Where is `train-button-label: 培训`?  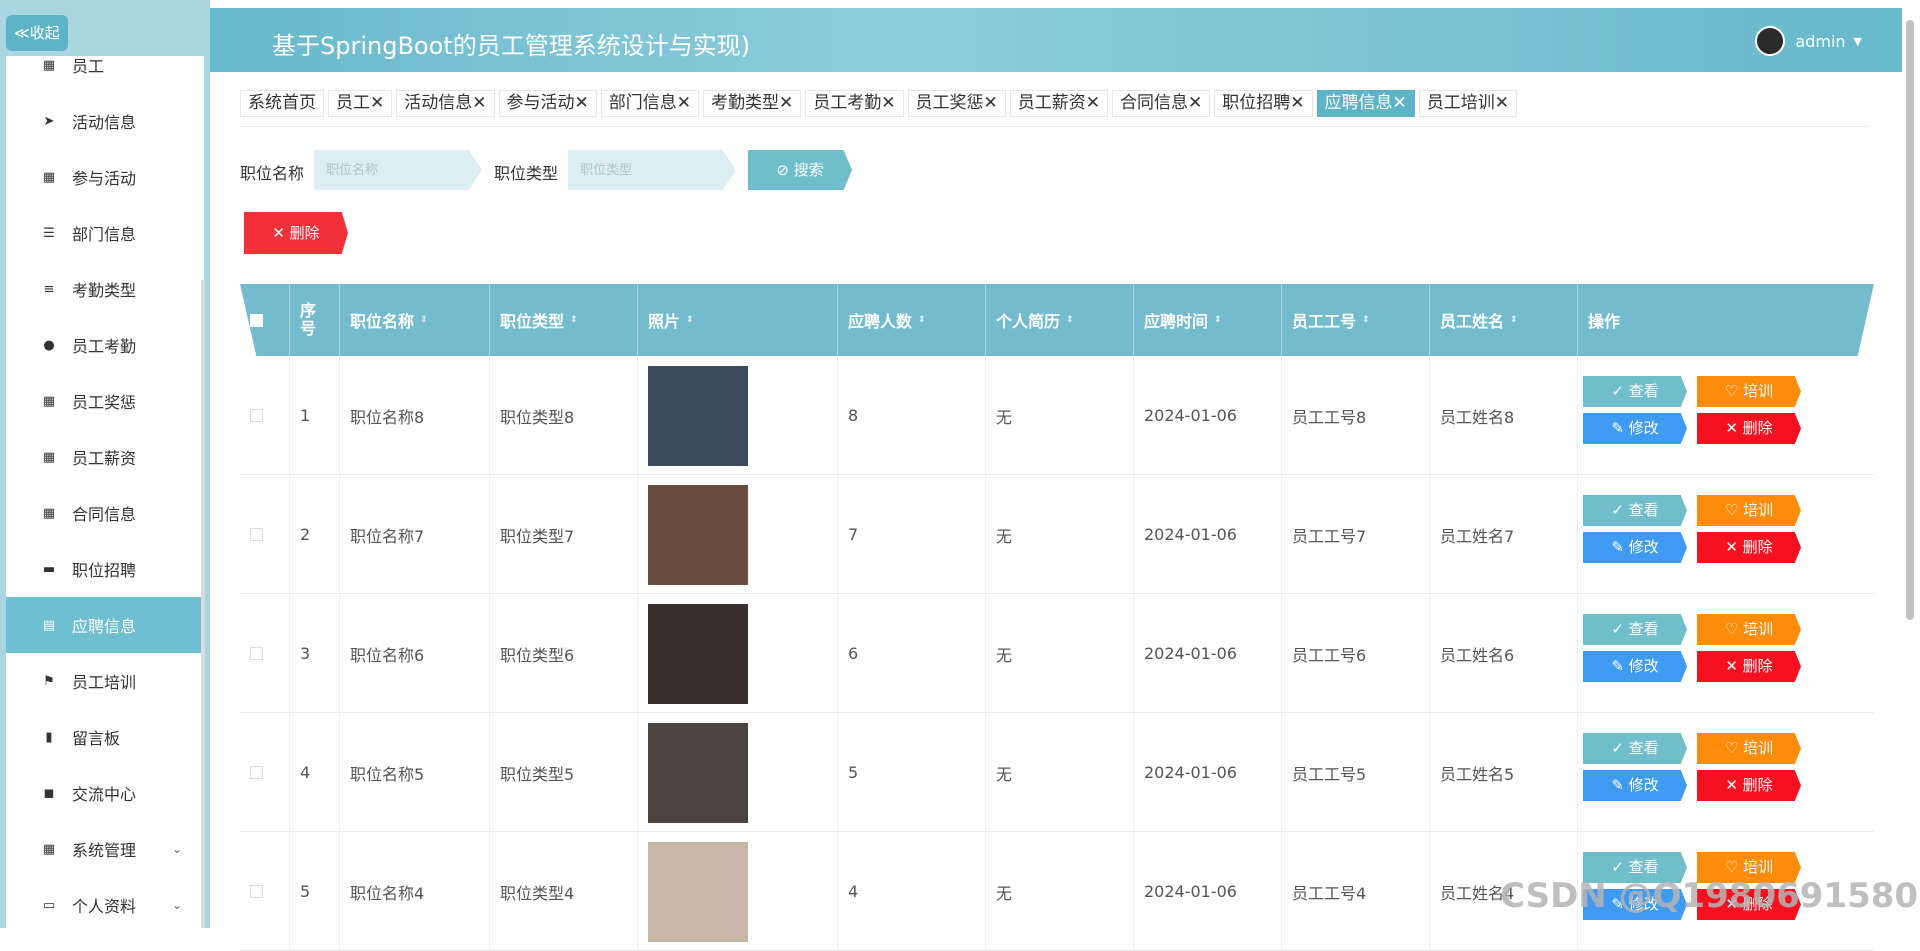
train-button-label: 培训 is located at coordinates (1758, 510).